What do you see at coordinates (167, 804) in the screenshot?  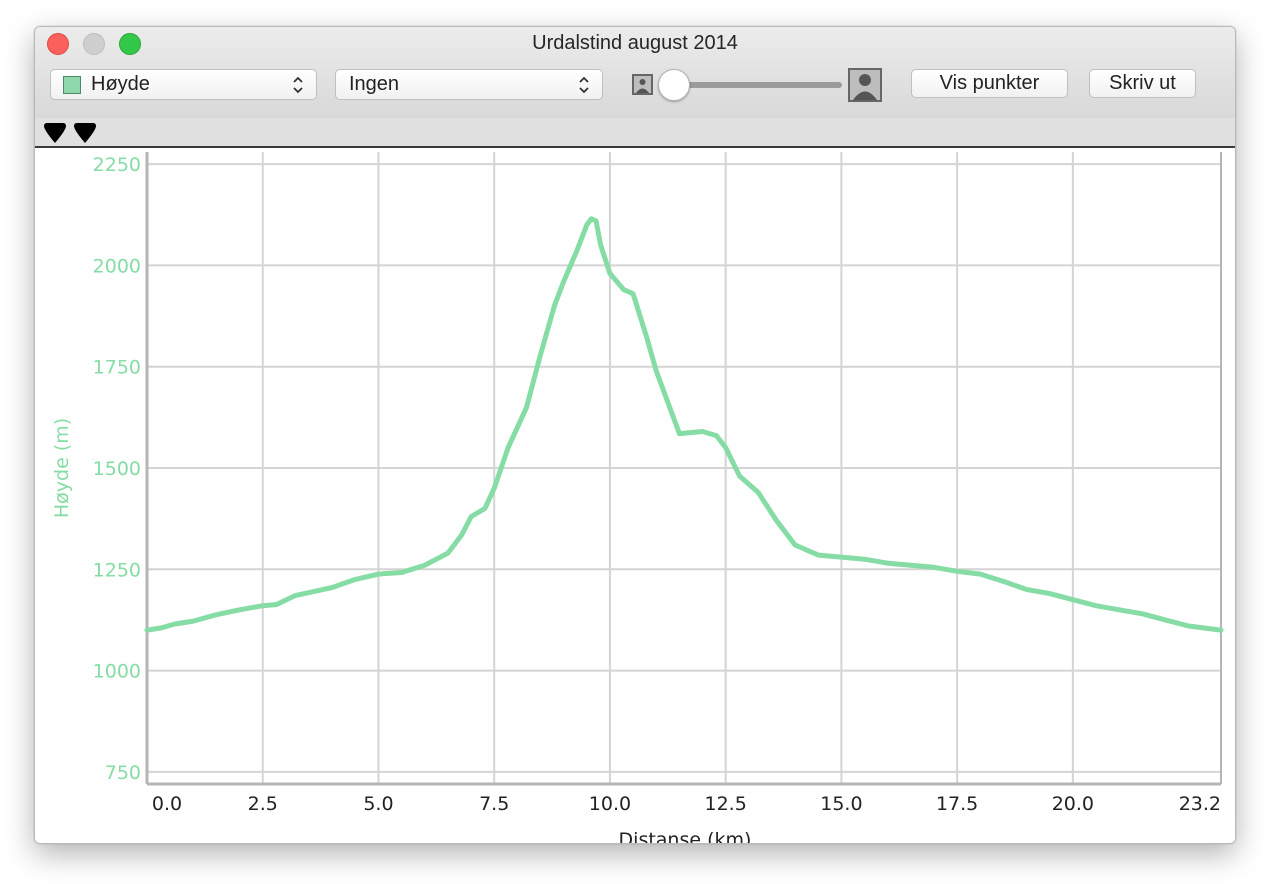 I see `x-tick-label: 0.0` at bounding box center [167, 804].